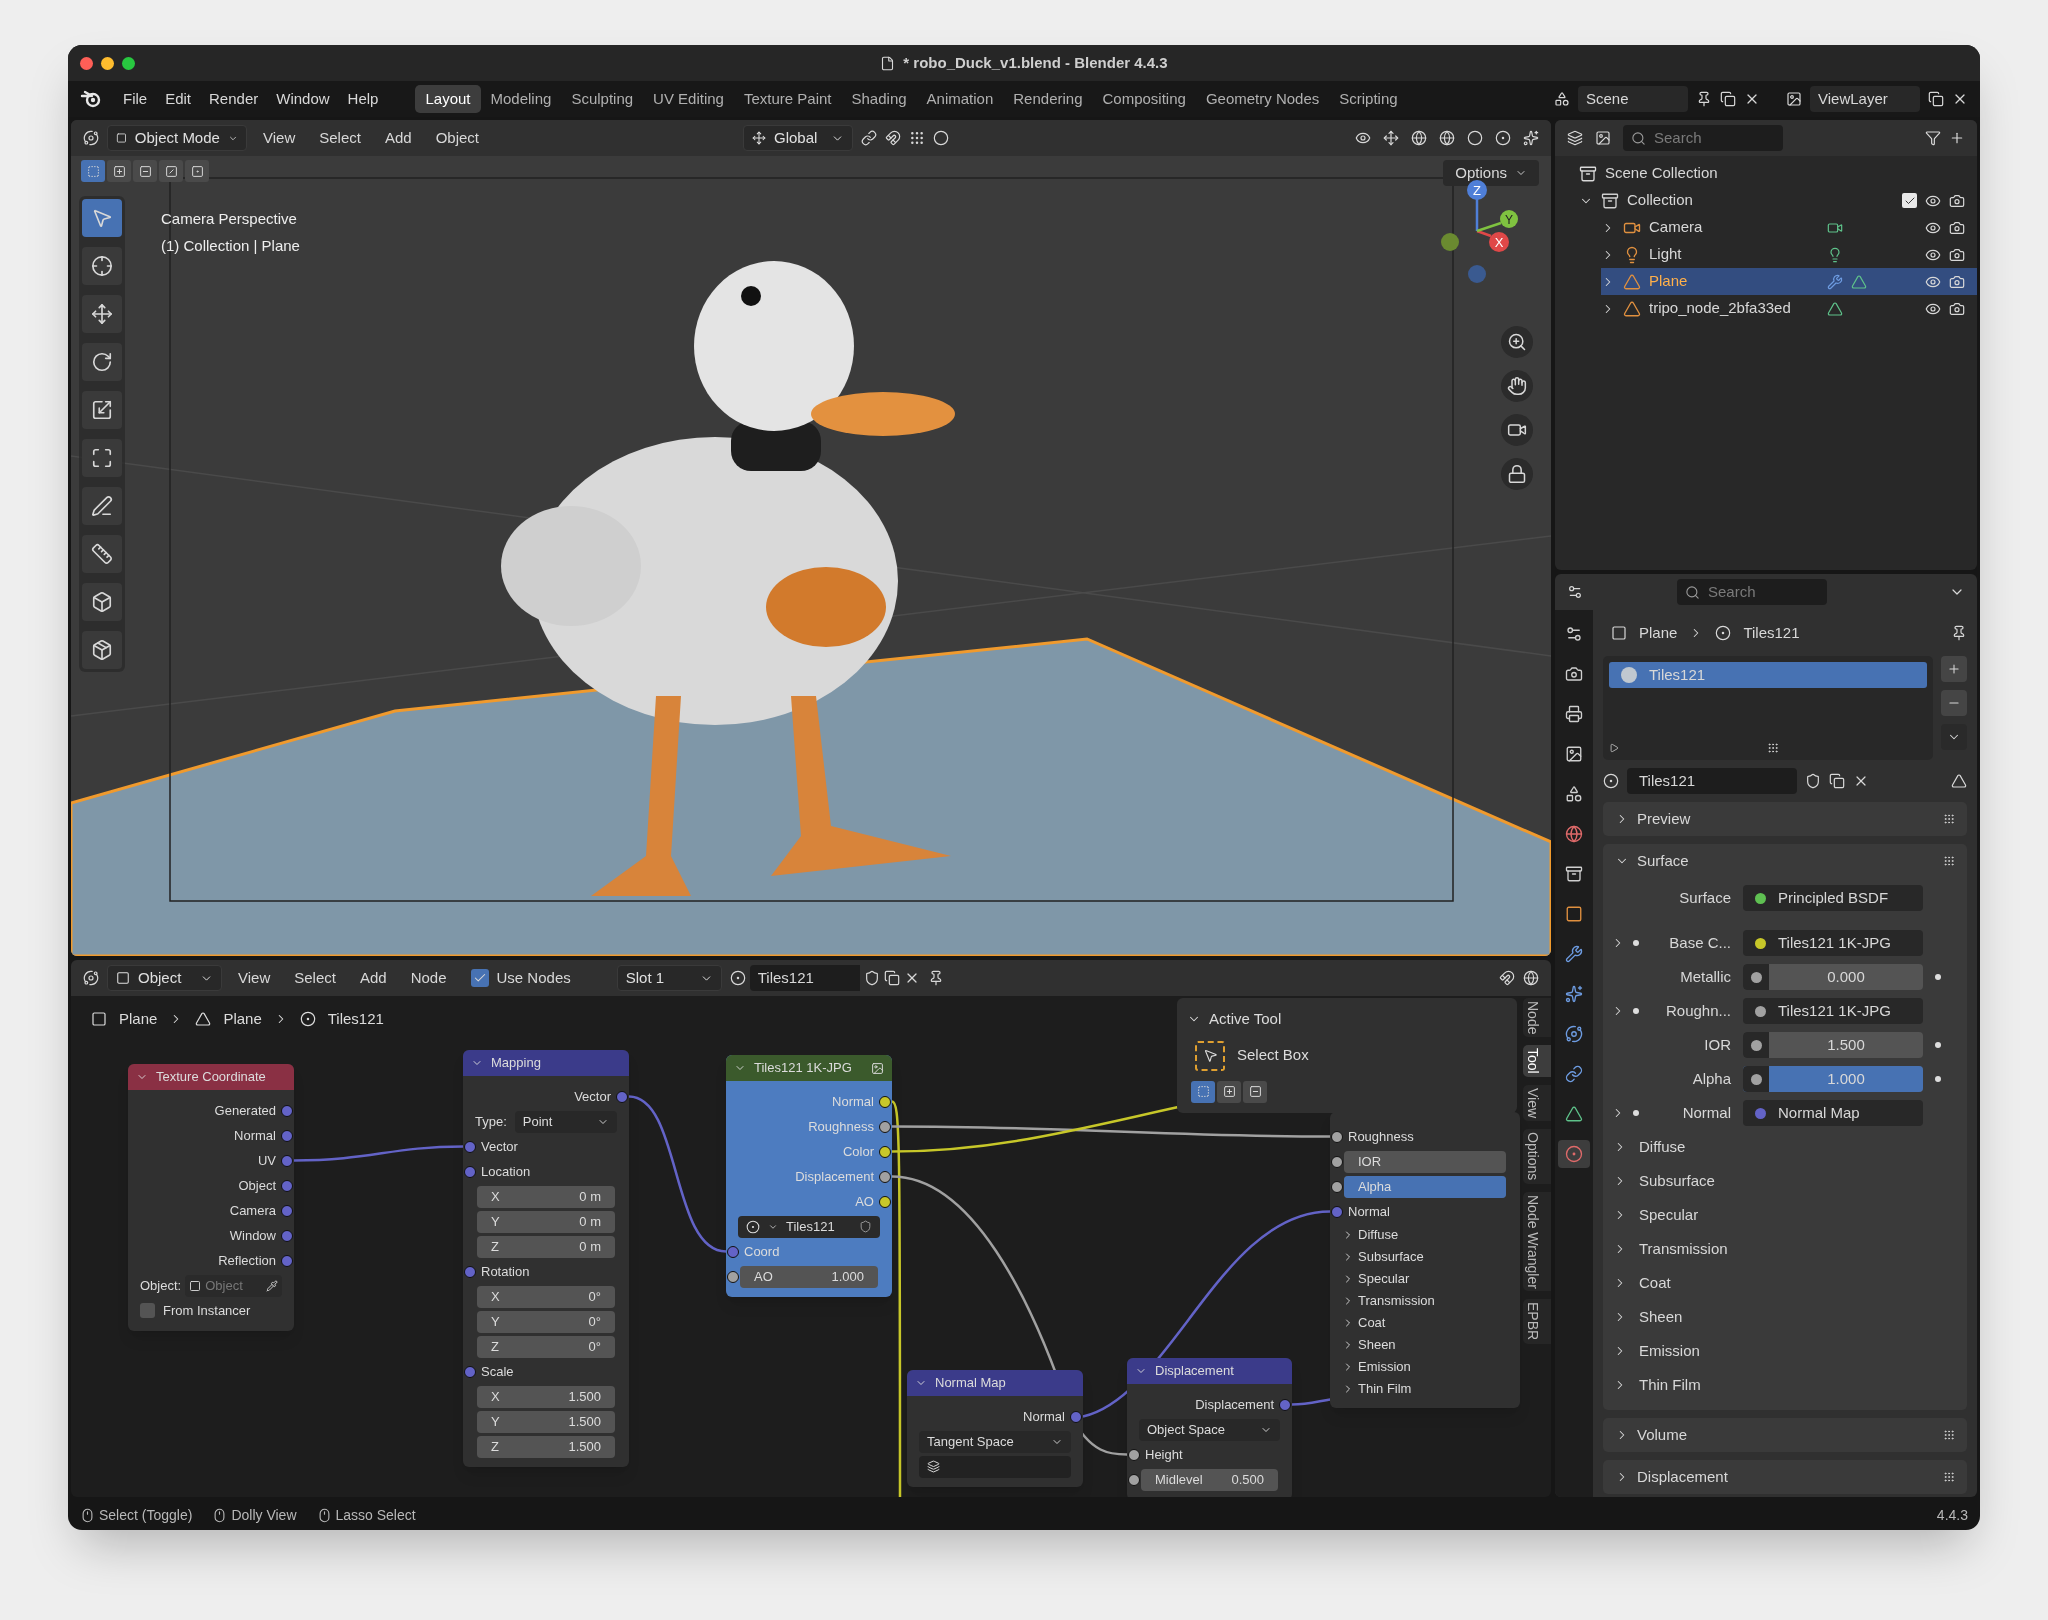 The image size is (2048, 1620). I want to click on socket-label: Scale, so click(497, 1371).